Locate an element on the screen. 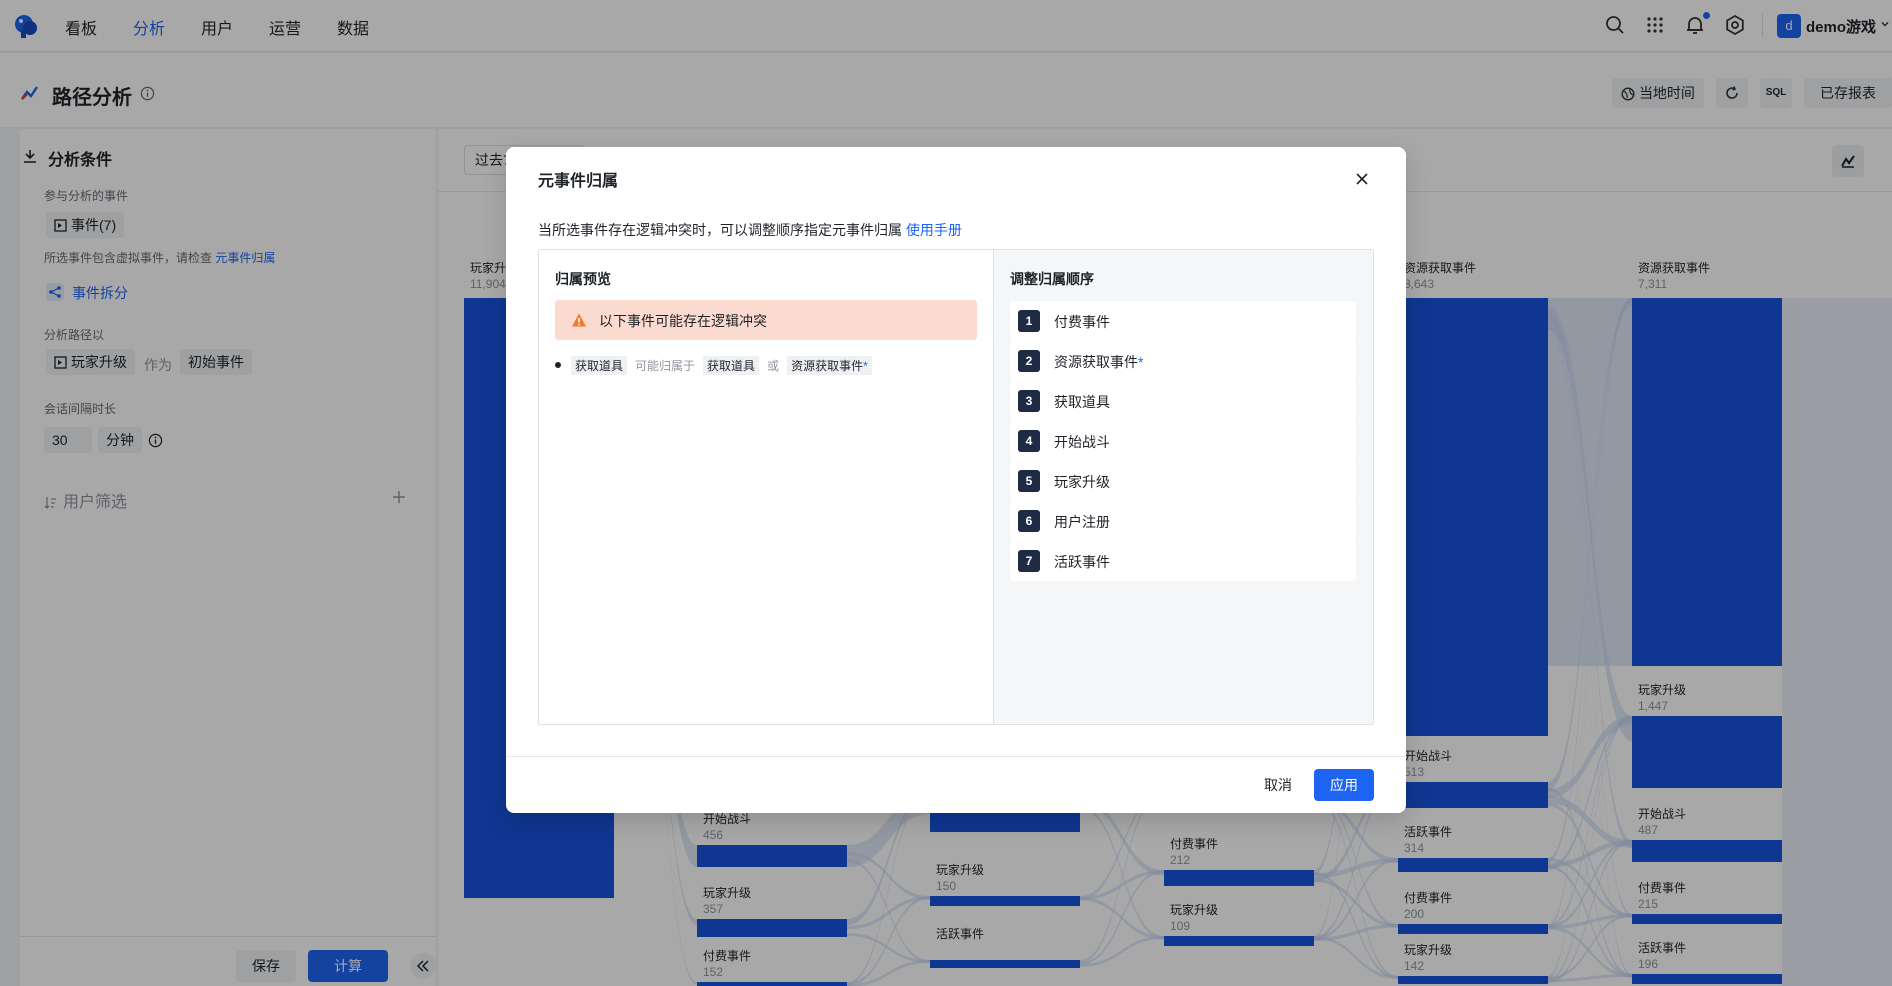 The width and height of the screenshot is (1892, 986). conflict-row: 获取道具 可能归属于 获取道具 或 资源获取事件* is located at coordinates (713, 365).